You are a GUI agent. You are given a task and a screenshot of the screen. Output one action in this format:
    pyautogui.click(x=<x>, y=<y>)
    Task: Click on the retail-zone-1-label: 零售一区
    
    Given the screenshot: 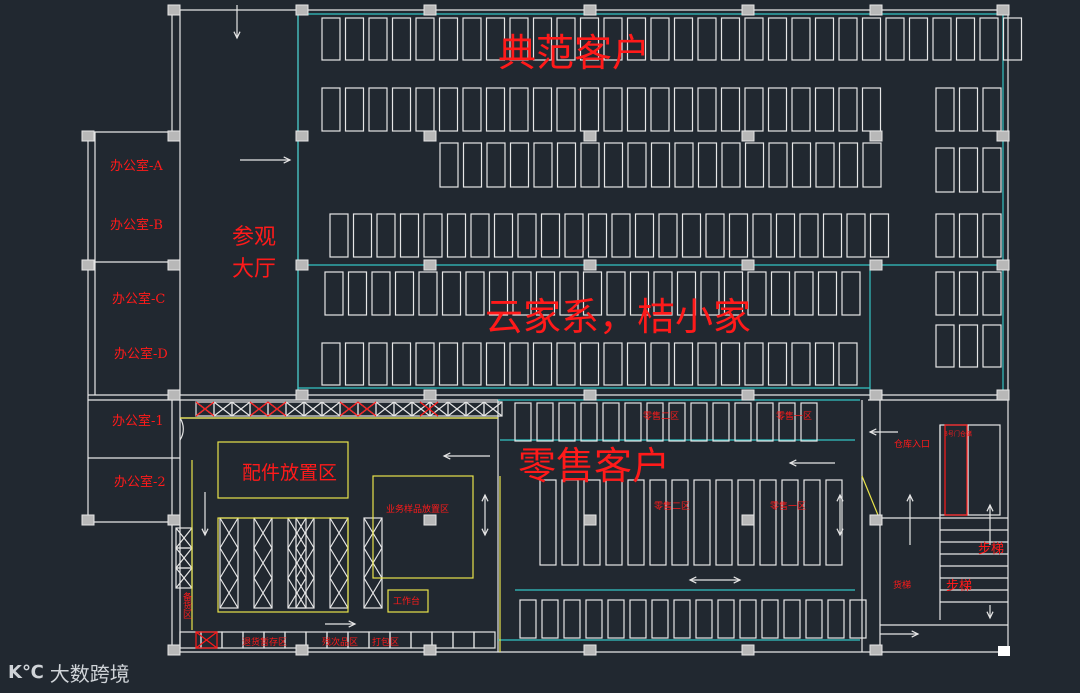 What is the action you would take?
    pyautogui.click(x=794, y=417)
    